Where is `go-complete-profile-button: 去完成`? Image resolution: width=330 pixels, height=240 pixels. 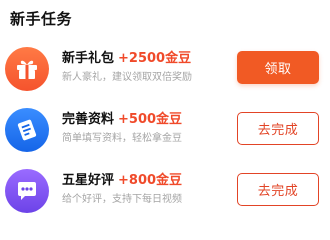
go-complete-profile-button: 去完成 is located at coordinates (278, 128).